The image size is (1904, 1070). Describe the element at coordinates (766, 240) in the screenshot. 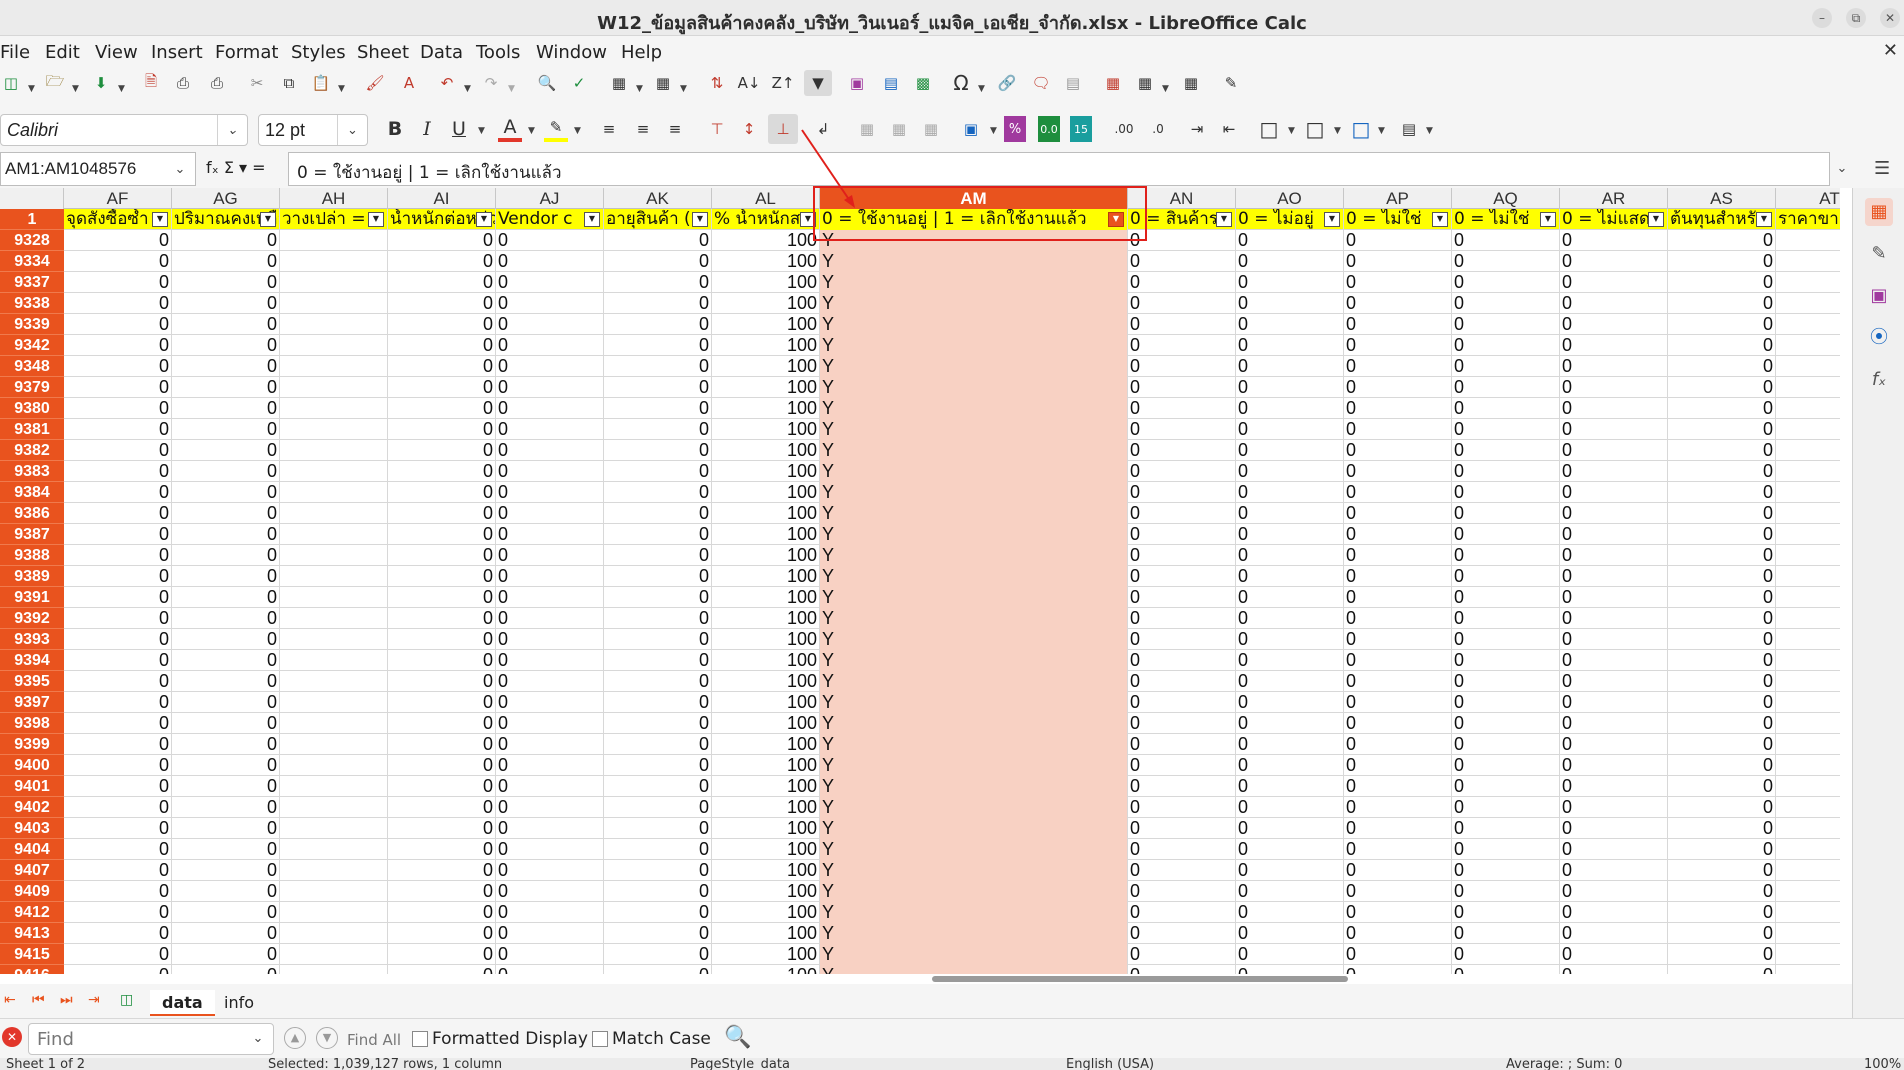

I see `cell-al9328: 100` at that location.